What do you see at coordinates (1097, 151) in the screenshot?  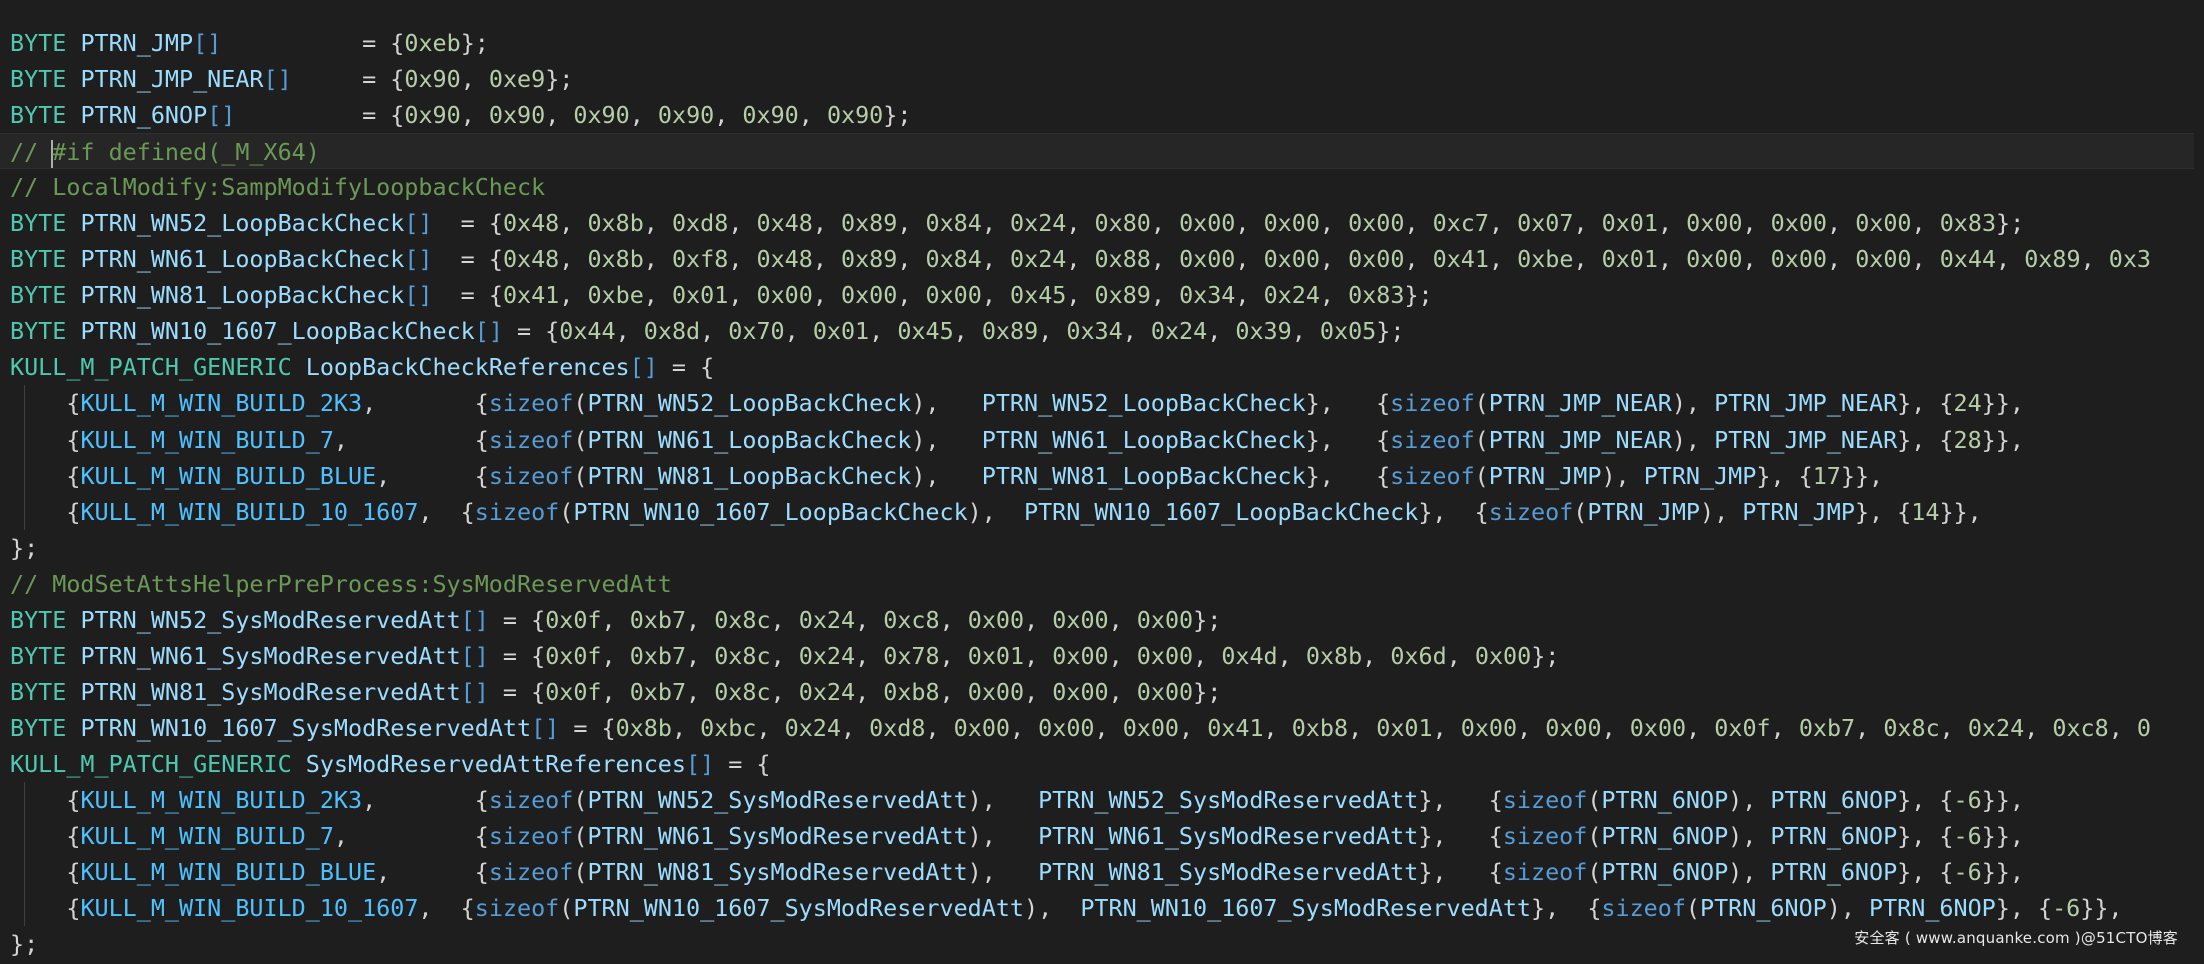 I see `code-line: // #if defined(_M_X64)` at bounding box center [1097, 151].